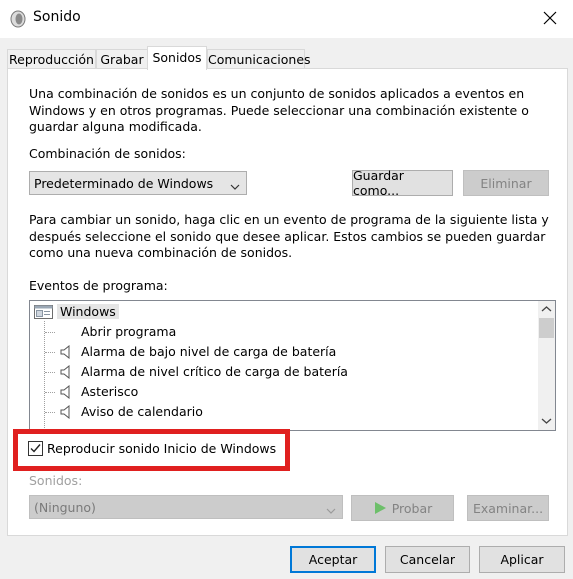 This screenshot has height=579, width=573. Describe the element at coordinates (546, 365) in the screenshot. I see `events-scrollbar` at that location.